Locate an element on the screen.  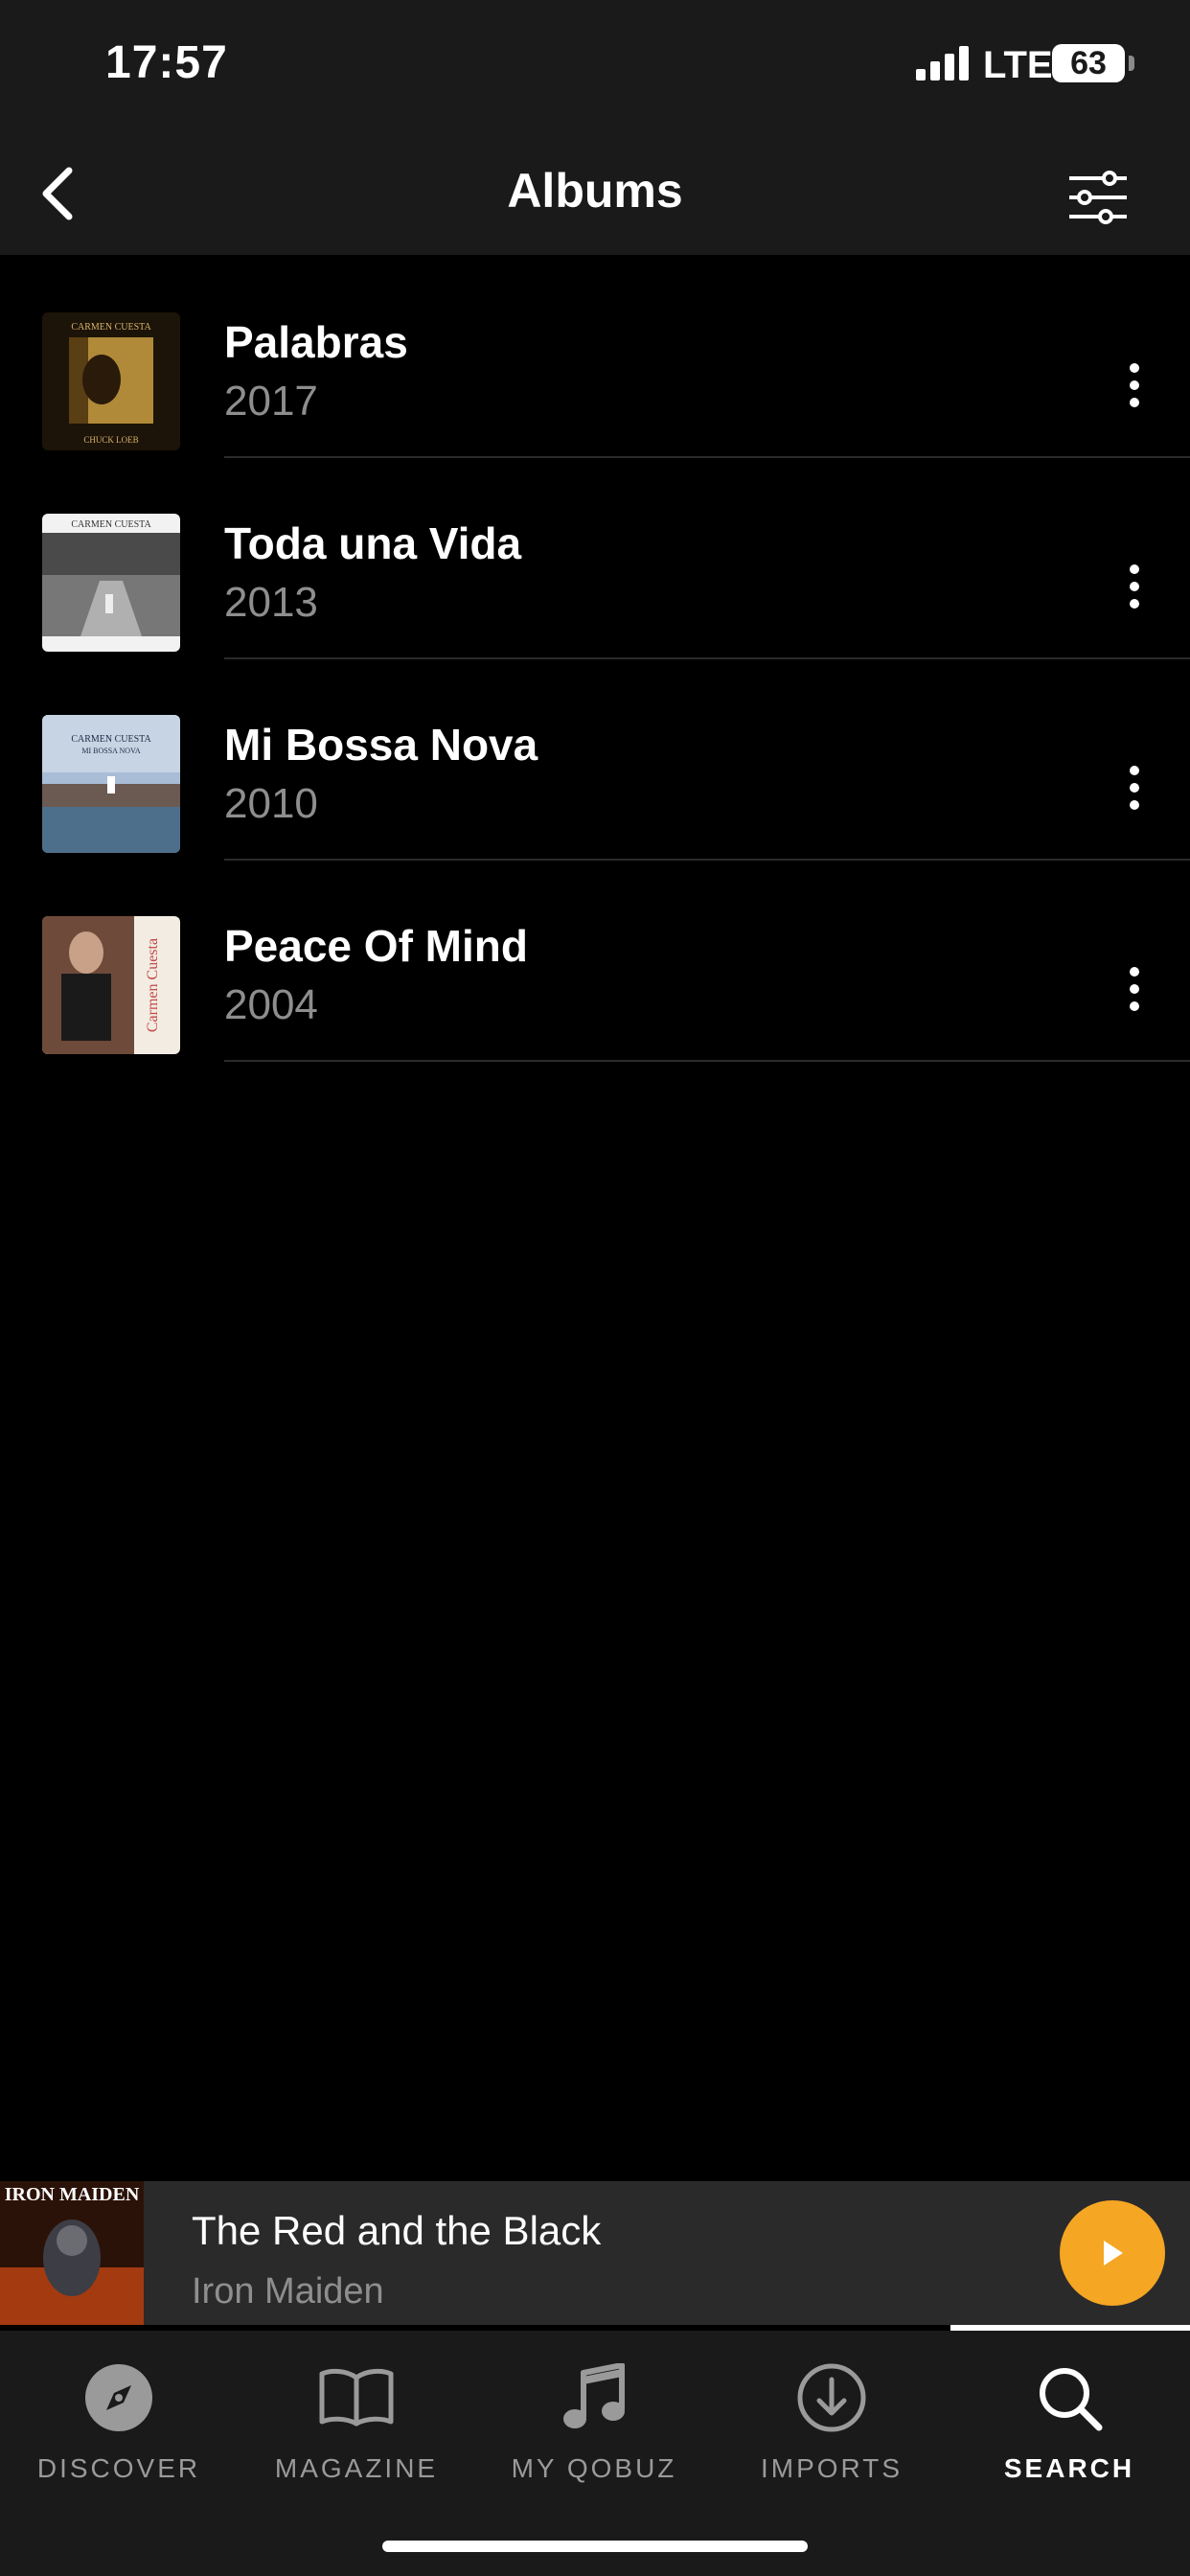
album-cover: CARMEN CUESTA is located at coordinates (111, 583).